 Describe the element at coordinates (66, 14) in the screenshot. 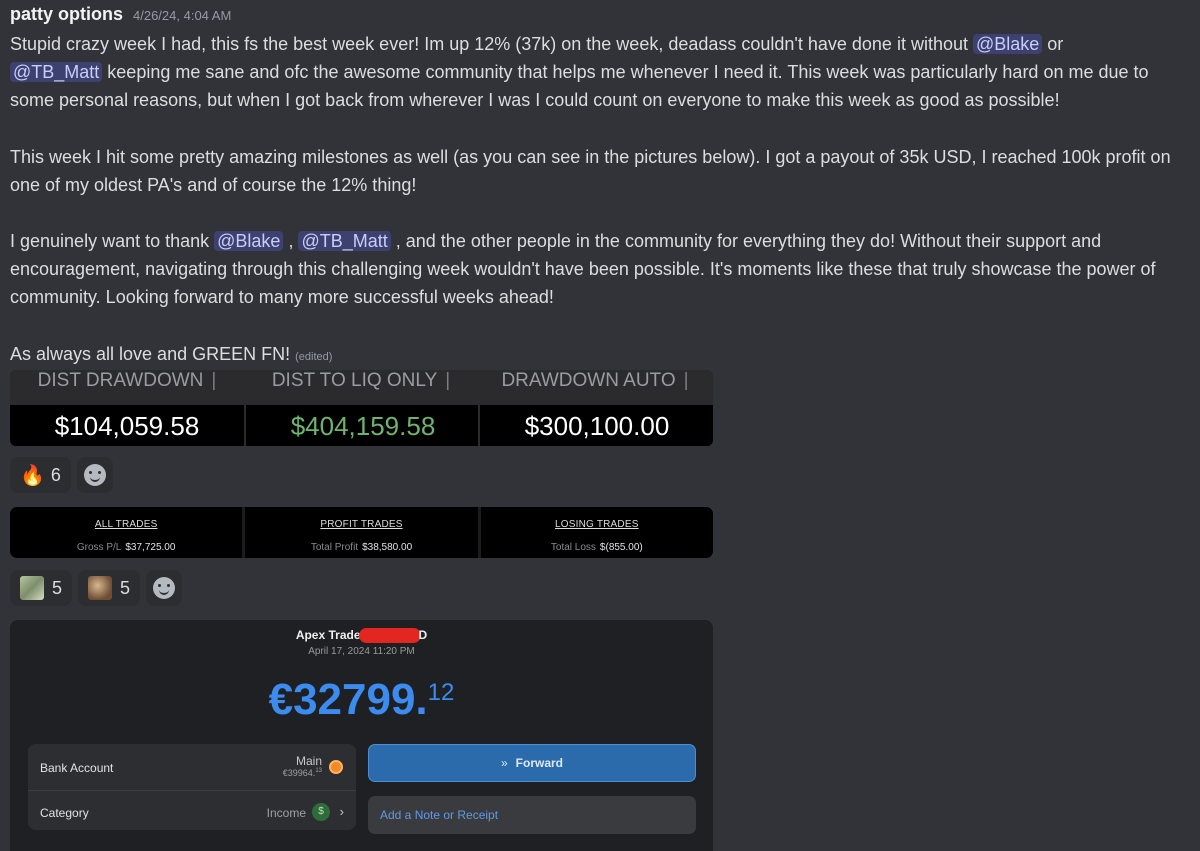

I see `author-name: patty options` at that location.